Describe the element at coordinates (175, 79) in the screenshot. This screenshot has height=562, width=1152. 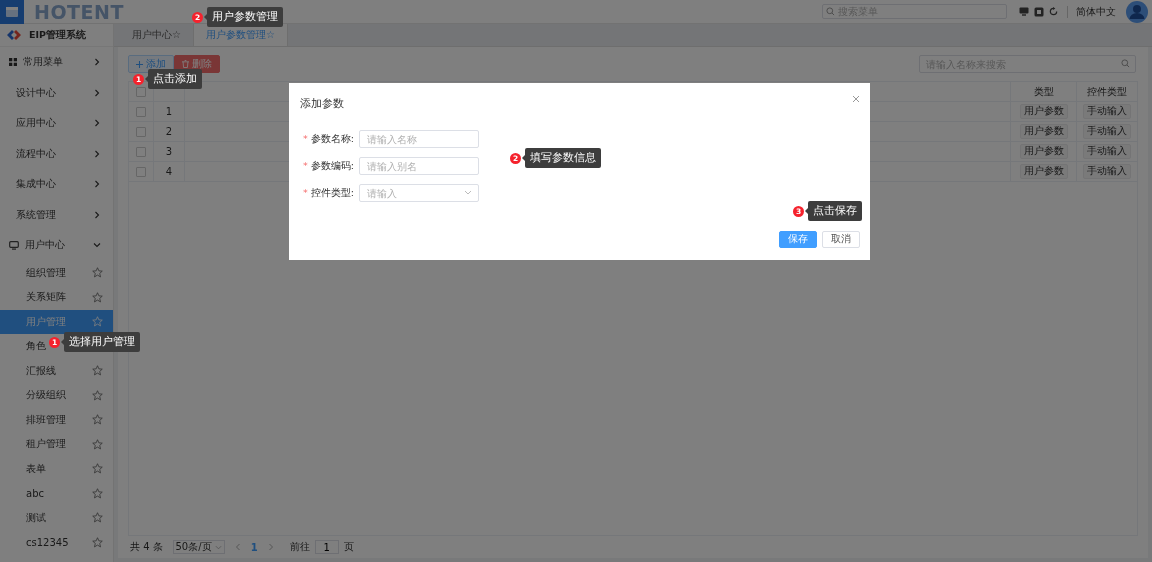
I see `callout-tooltip: 点击添加` at that location.